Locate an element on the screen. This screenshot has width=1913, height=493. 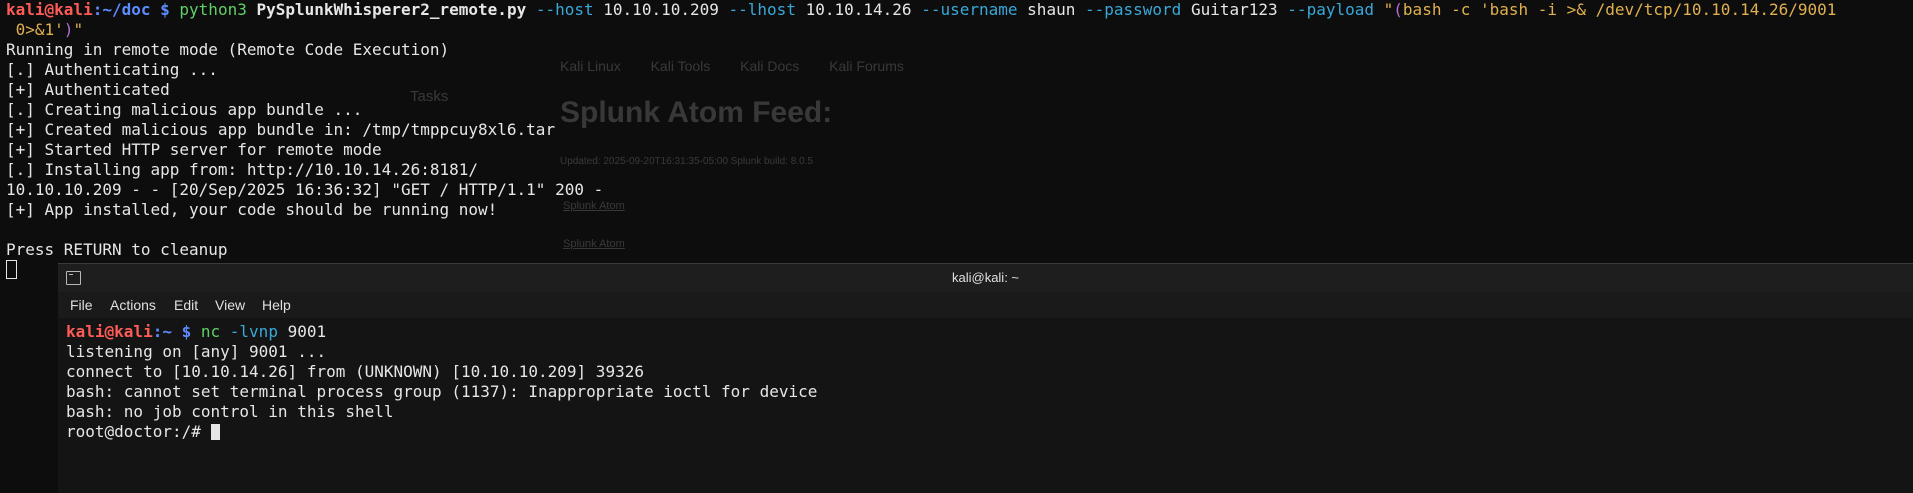
menu-file: File is located at coordinates (81, 305).